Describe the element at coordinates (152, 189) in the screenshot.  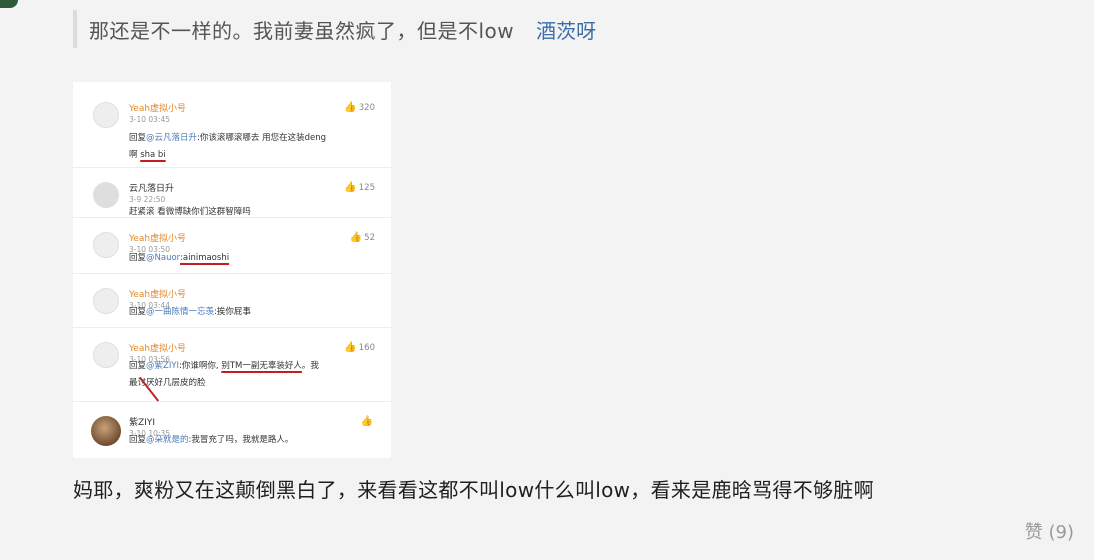
I see `commenter-name: 云凡落日升` at that location.